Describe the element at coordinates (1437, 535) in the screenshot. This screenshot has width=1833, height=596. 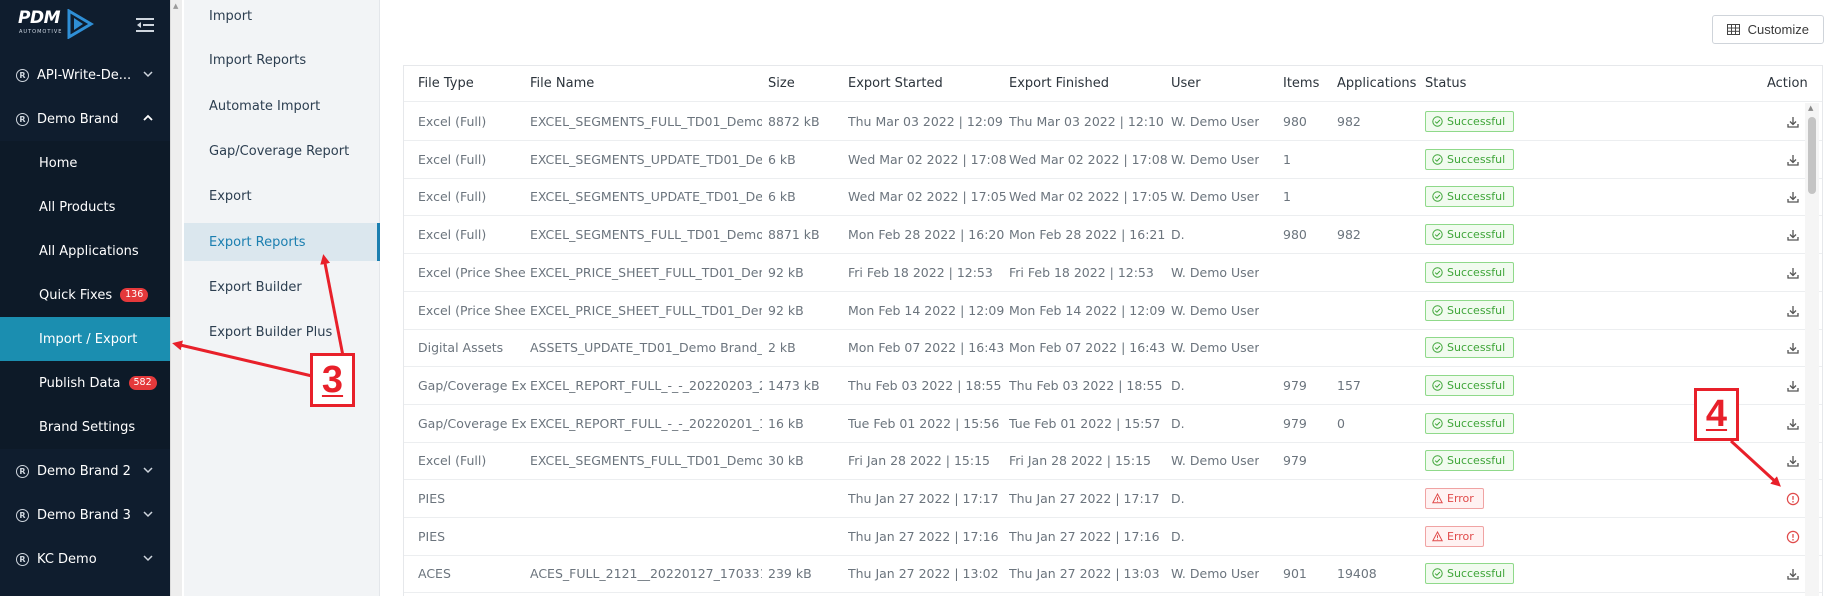
I see `warning-triangle-icon` at that location.